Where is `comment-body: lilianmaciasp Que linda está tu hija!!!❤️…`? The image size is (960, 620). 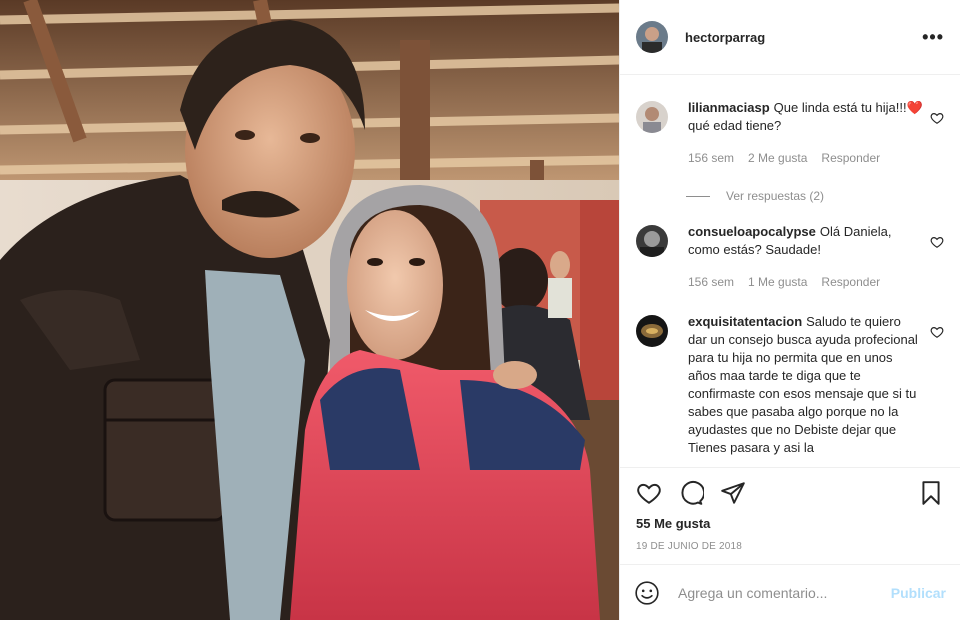
comment-body: lilianmaciasp Que linda está tu hija!!!❤️… is located at coordinates (805, 133).